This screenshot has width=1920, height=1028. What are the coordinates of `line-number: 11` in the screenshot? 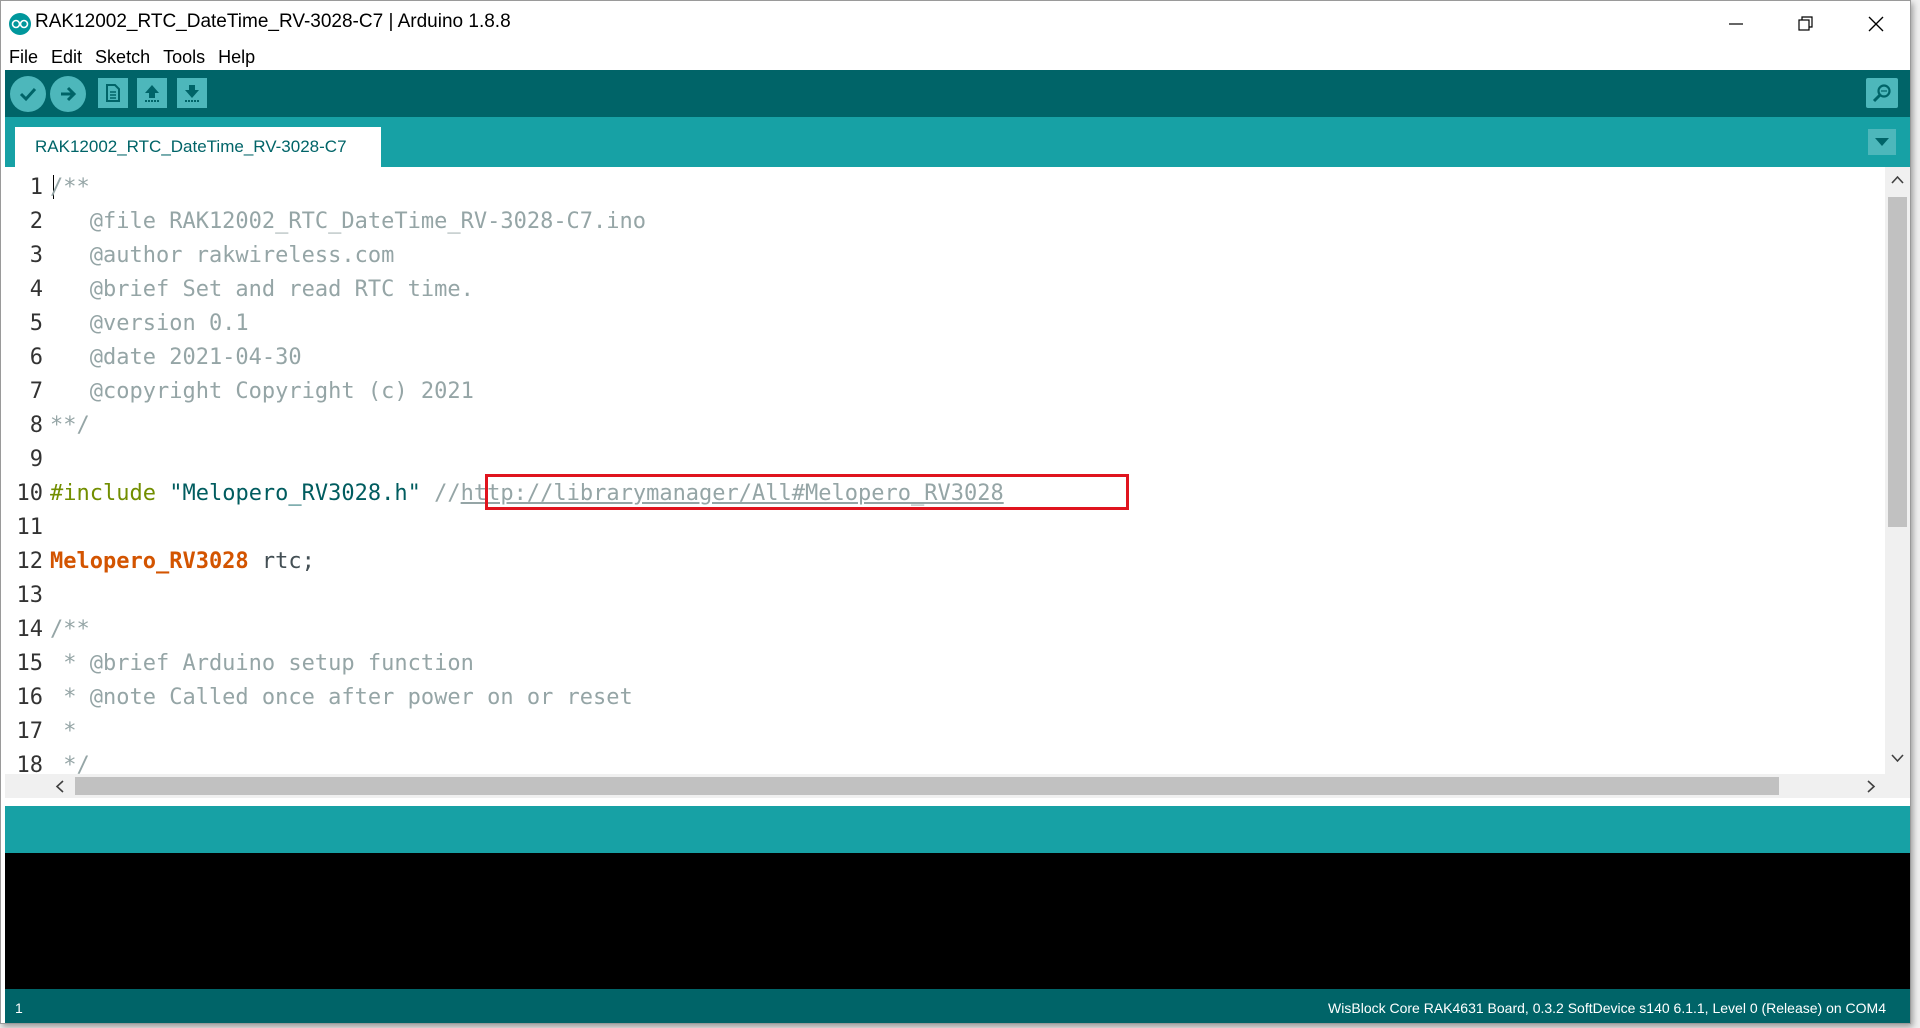 It's located at (30, 527).